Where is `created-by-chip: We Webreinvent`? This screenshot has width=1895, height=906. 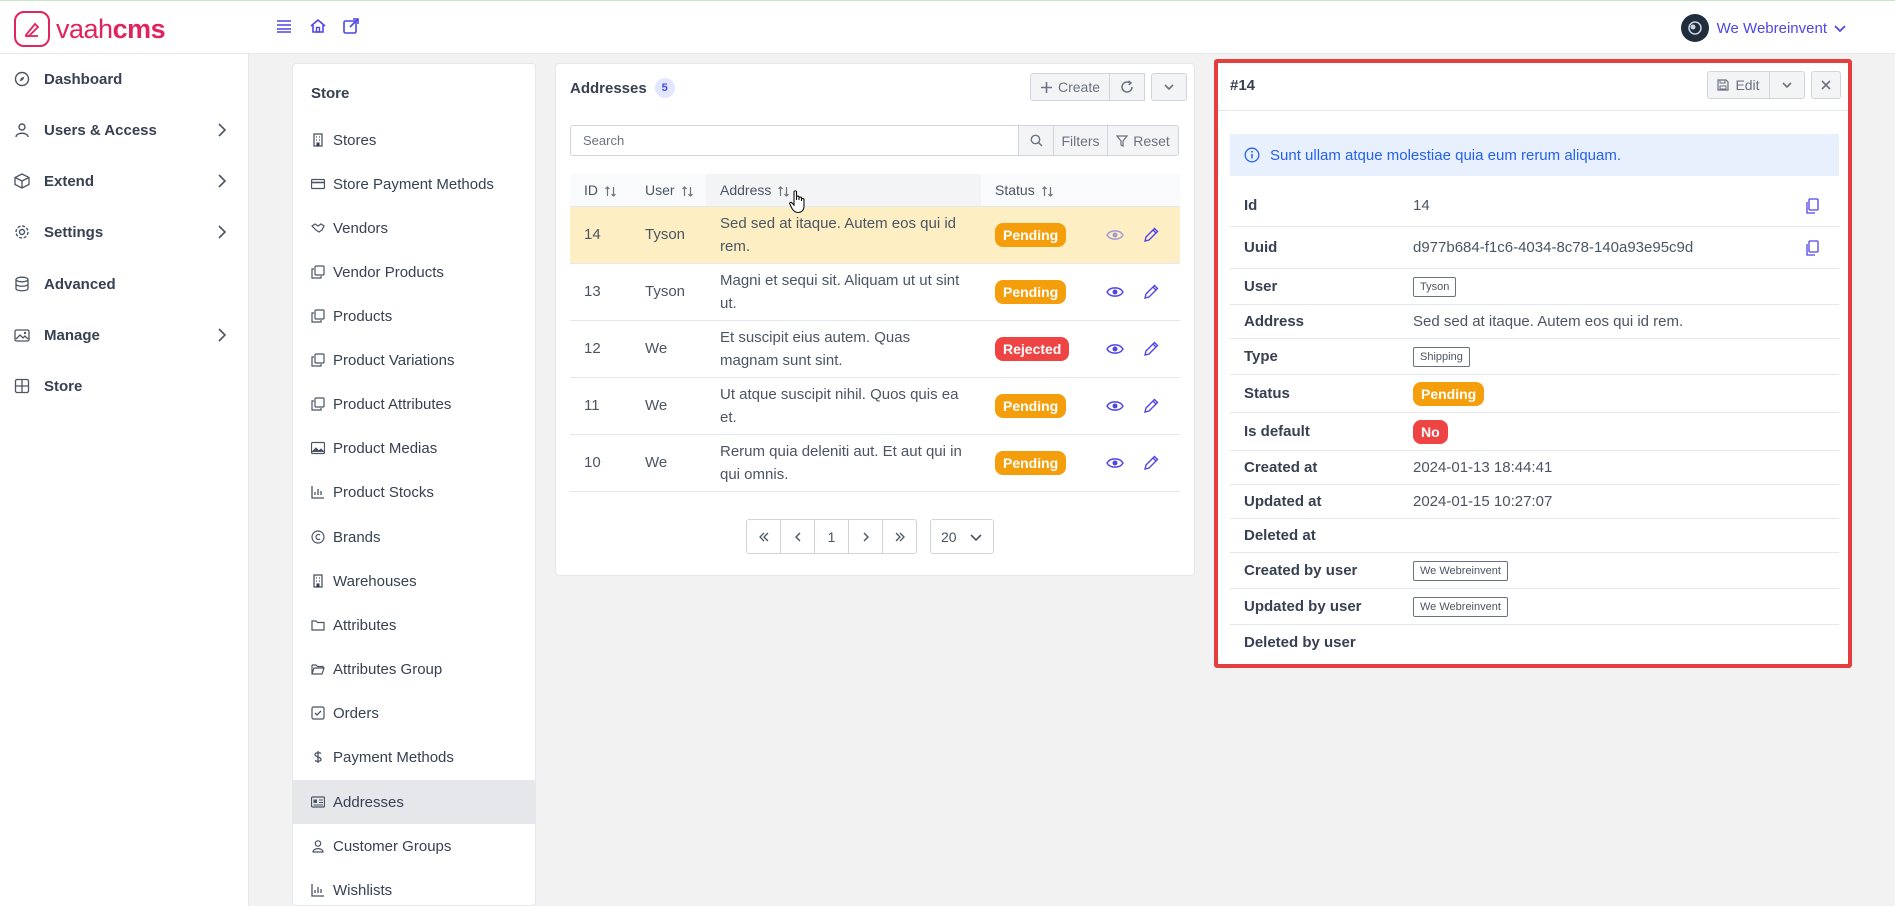
created-by-chip: We Webreinvent is located at coordinates (1460, 570).